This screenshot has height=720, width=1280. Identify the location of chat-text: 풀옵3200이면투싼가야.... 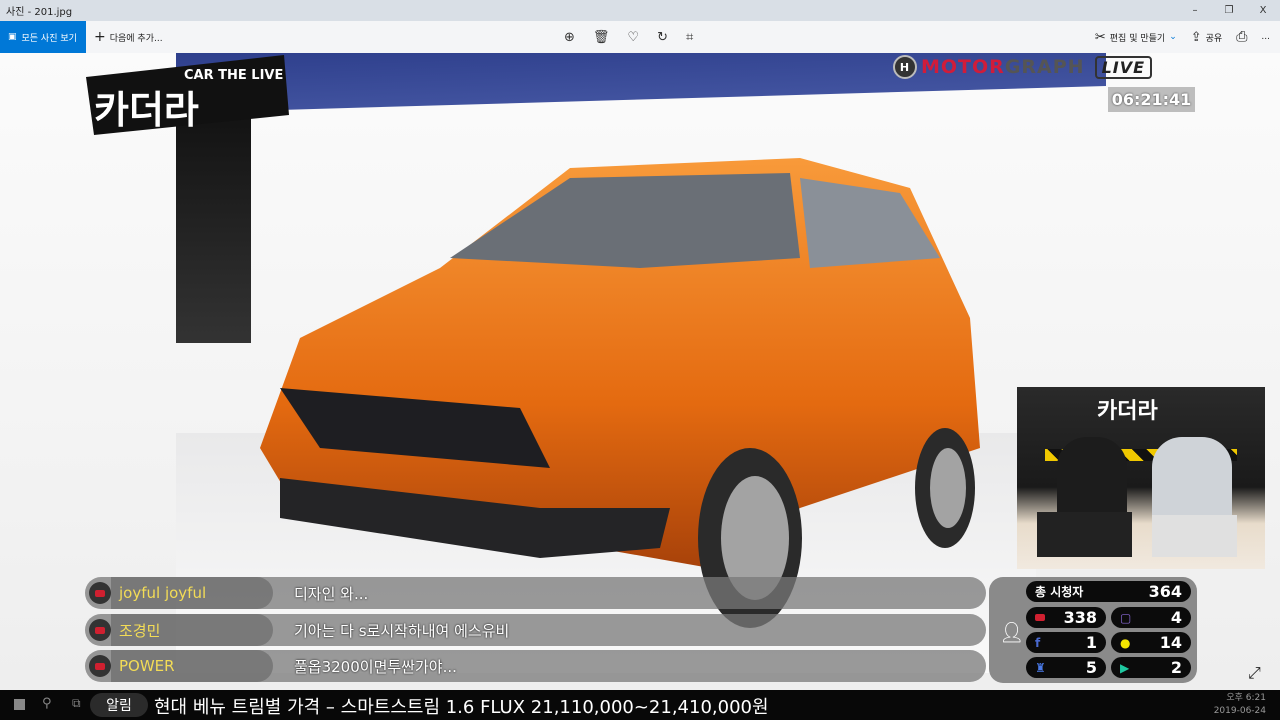
(375, 666).